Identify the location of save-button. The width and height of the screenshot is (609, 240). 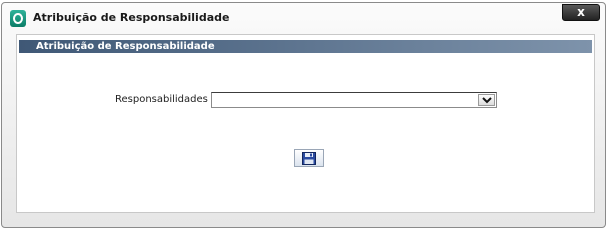
(309, 158).